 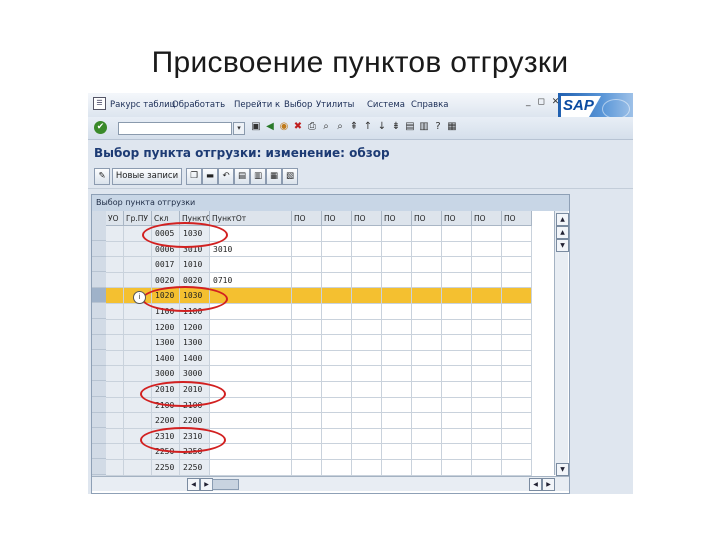 What do you see at coordinates (382, 127) in the screenshot?
I see `next-page-icon: ↓` at bounding box center [382, 127].